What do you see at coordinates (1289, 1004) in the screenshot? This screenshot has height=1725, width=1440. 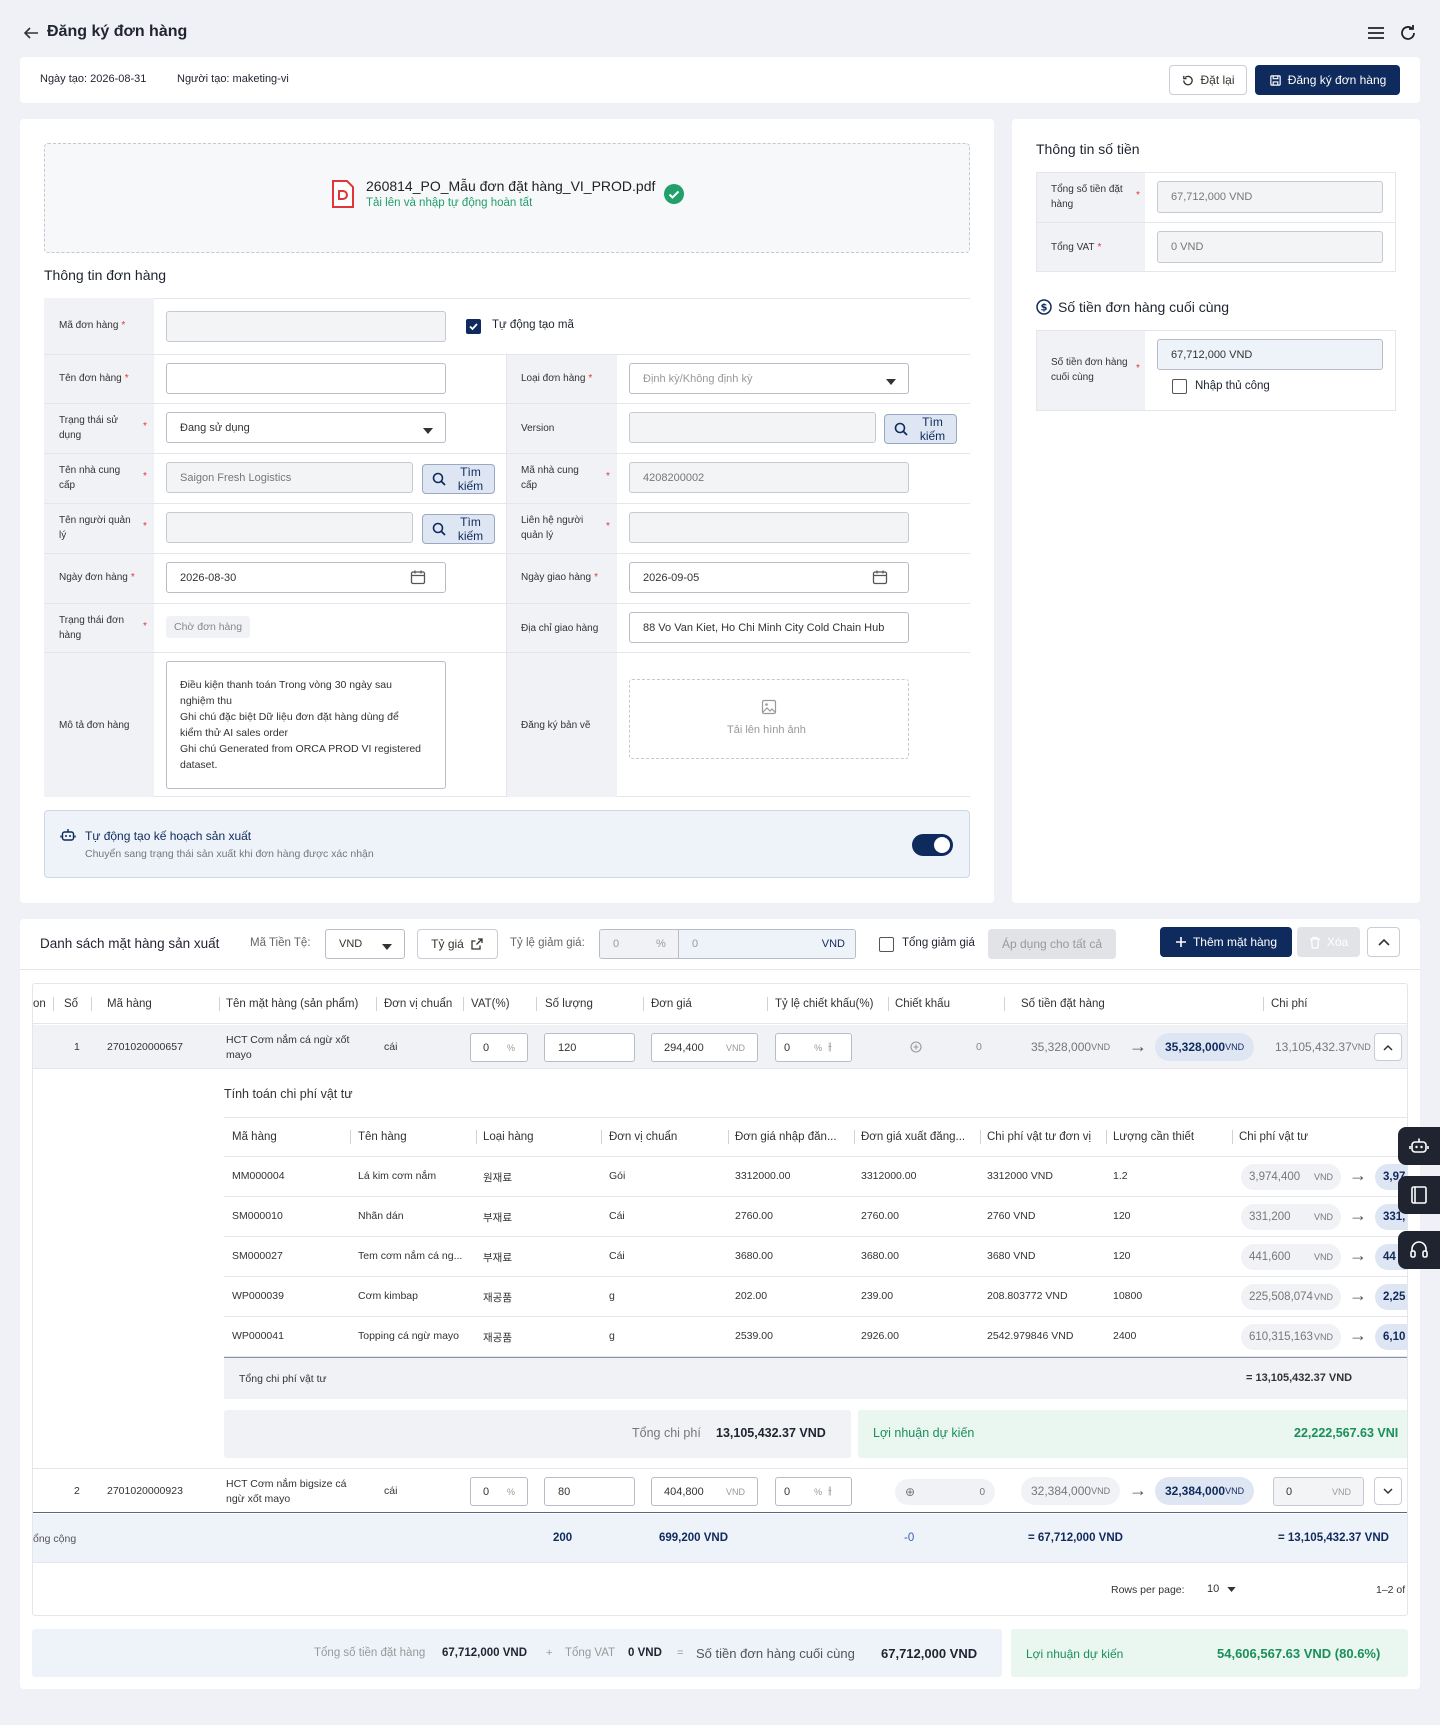 I see `col-header: Chi phí` at bounding box center [1289, 1004].